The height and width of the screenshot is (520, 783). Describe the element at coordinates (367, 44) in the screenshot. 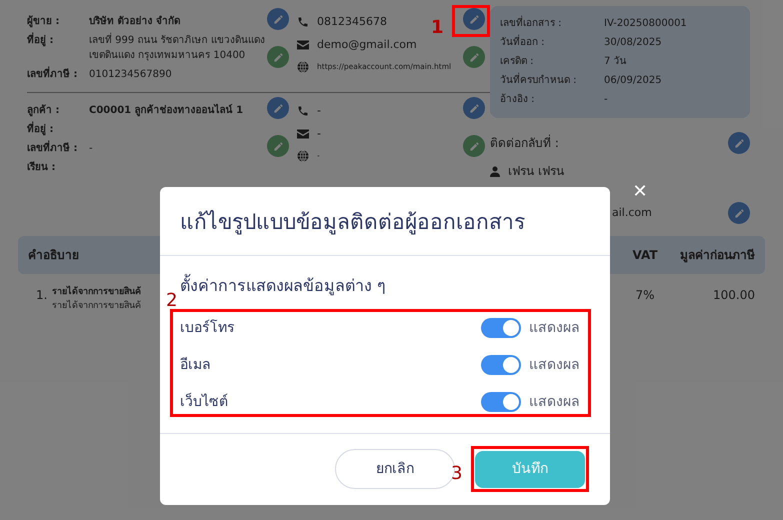

I see `contact-text: demo@gmail.com` at that location.